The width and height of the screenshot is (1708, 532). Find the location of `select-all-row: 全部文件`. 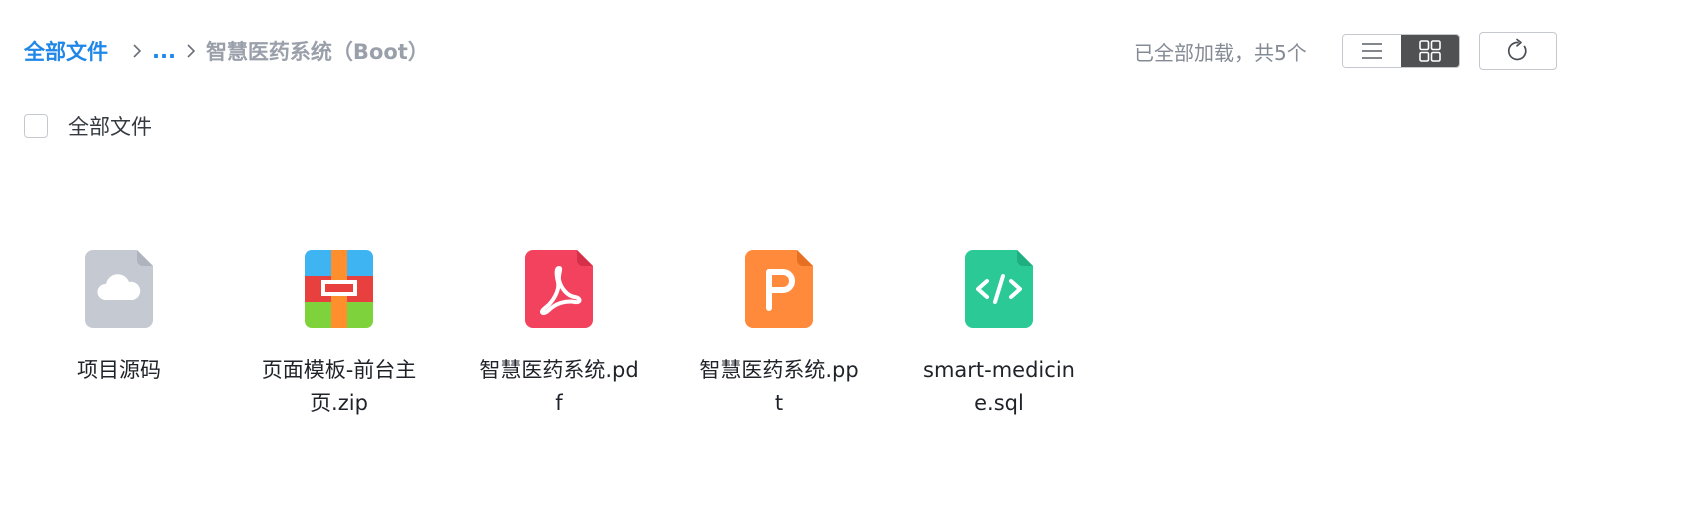

select-all-row: 全部文件 is located at coordinates (88, 126).